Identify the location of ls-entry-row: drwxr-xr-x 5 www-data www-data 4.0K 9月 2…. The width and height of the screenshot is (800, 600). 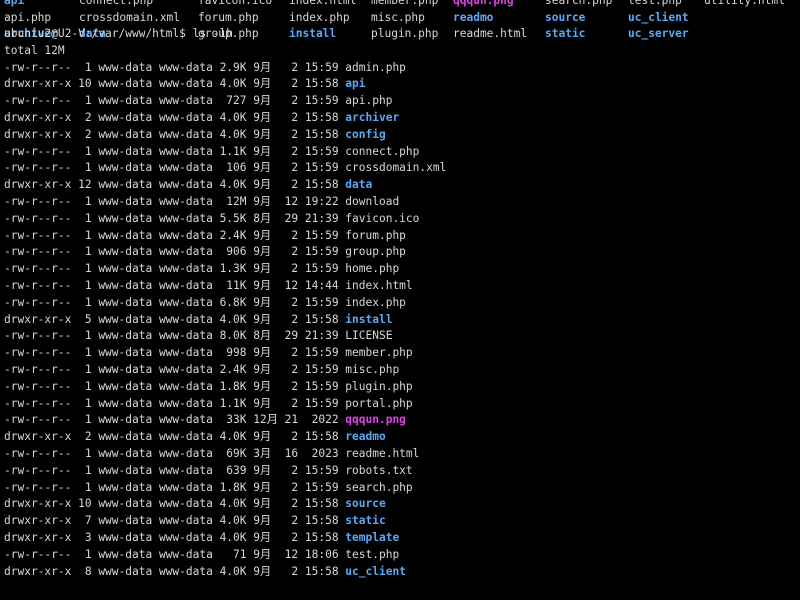
(402, 320).